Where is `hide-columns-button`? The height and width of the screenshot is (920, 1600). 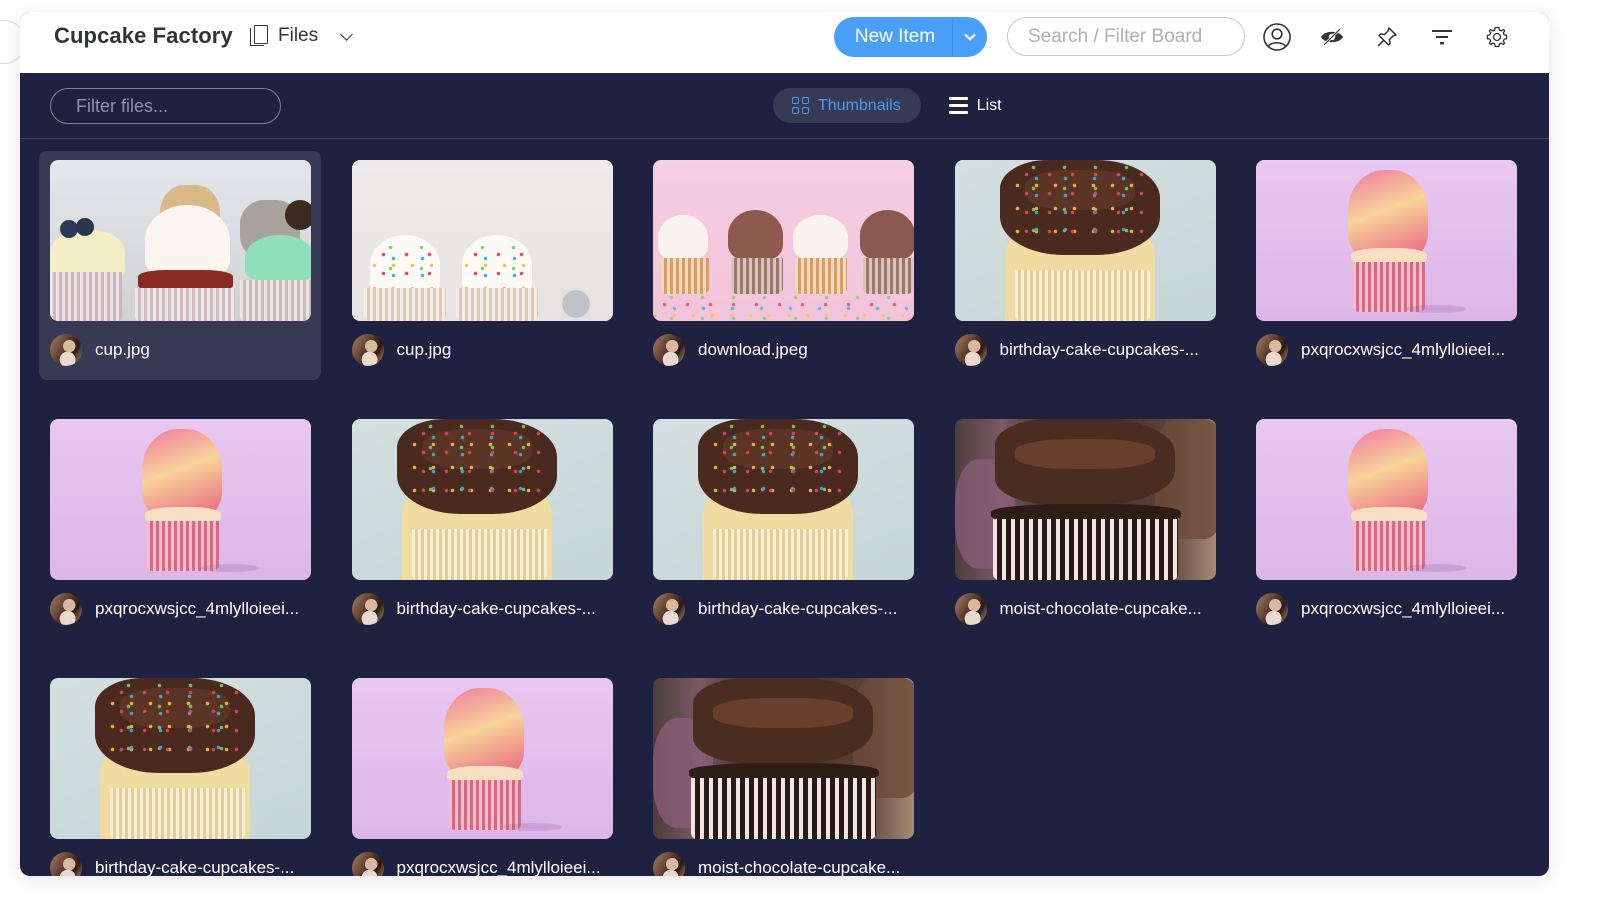
hide-columns-button is located at coordinates (1332, 37).